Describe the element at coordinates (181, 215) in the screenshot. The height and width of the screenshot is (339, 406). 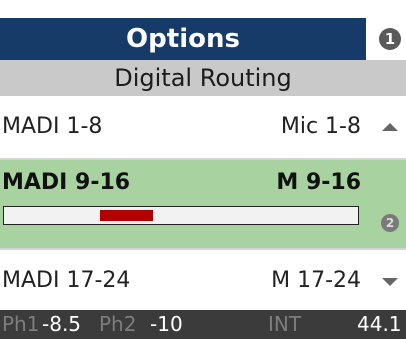
I see `signal-level-meter` at that location.